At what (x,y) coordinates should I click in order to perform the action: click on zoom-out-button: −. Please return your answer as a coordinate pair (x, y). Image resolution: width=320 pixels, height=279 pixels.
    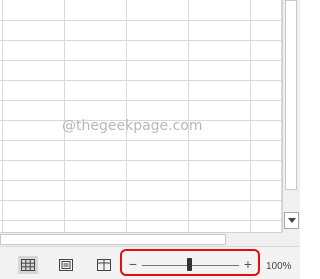
    Looking at the image, I should click on (133, 264).